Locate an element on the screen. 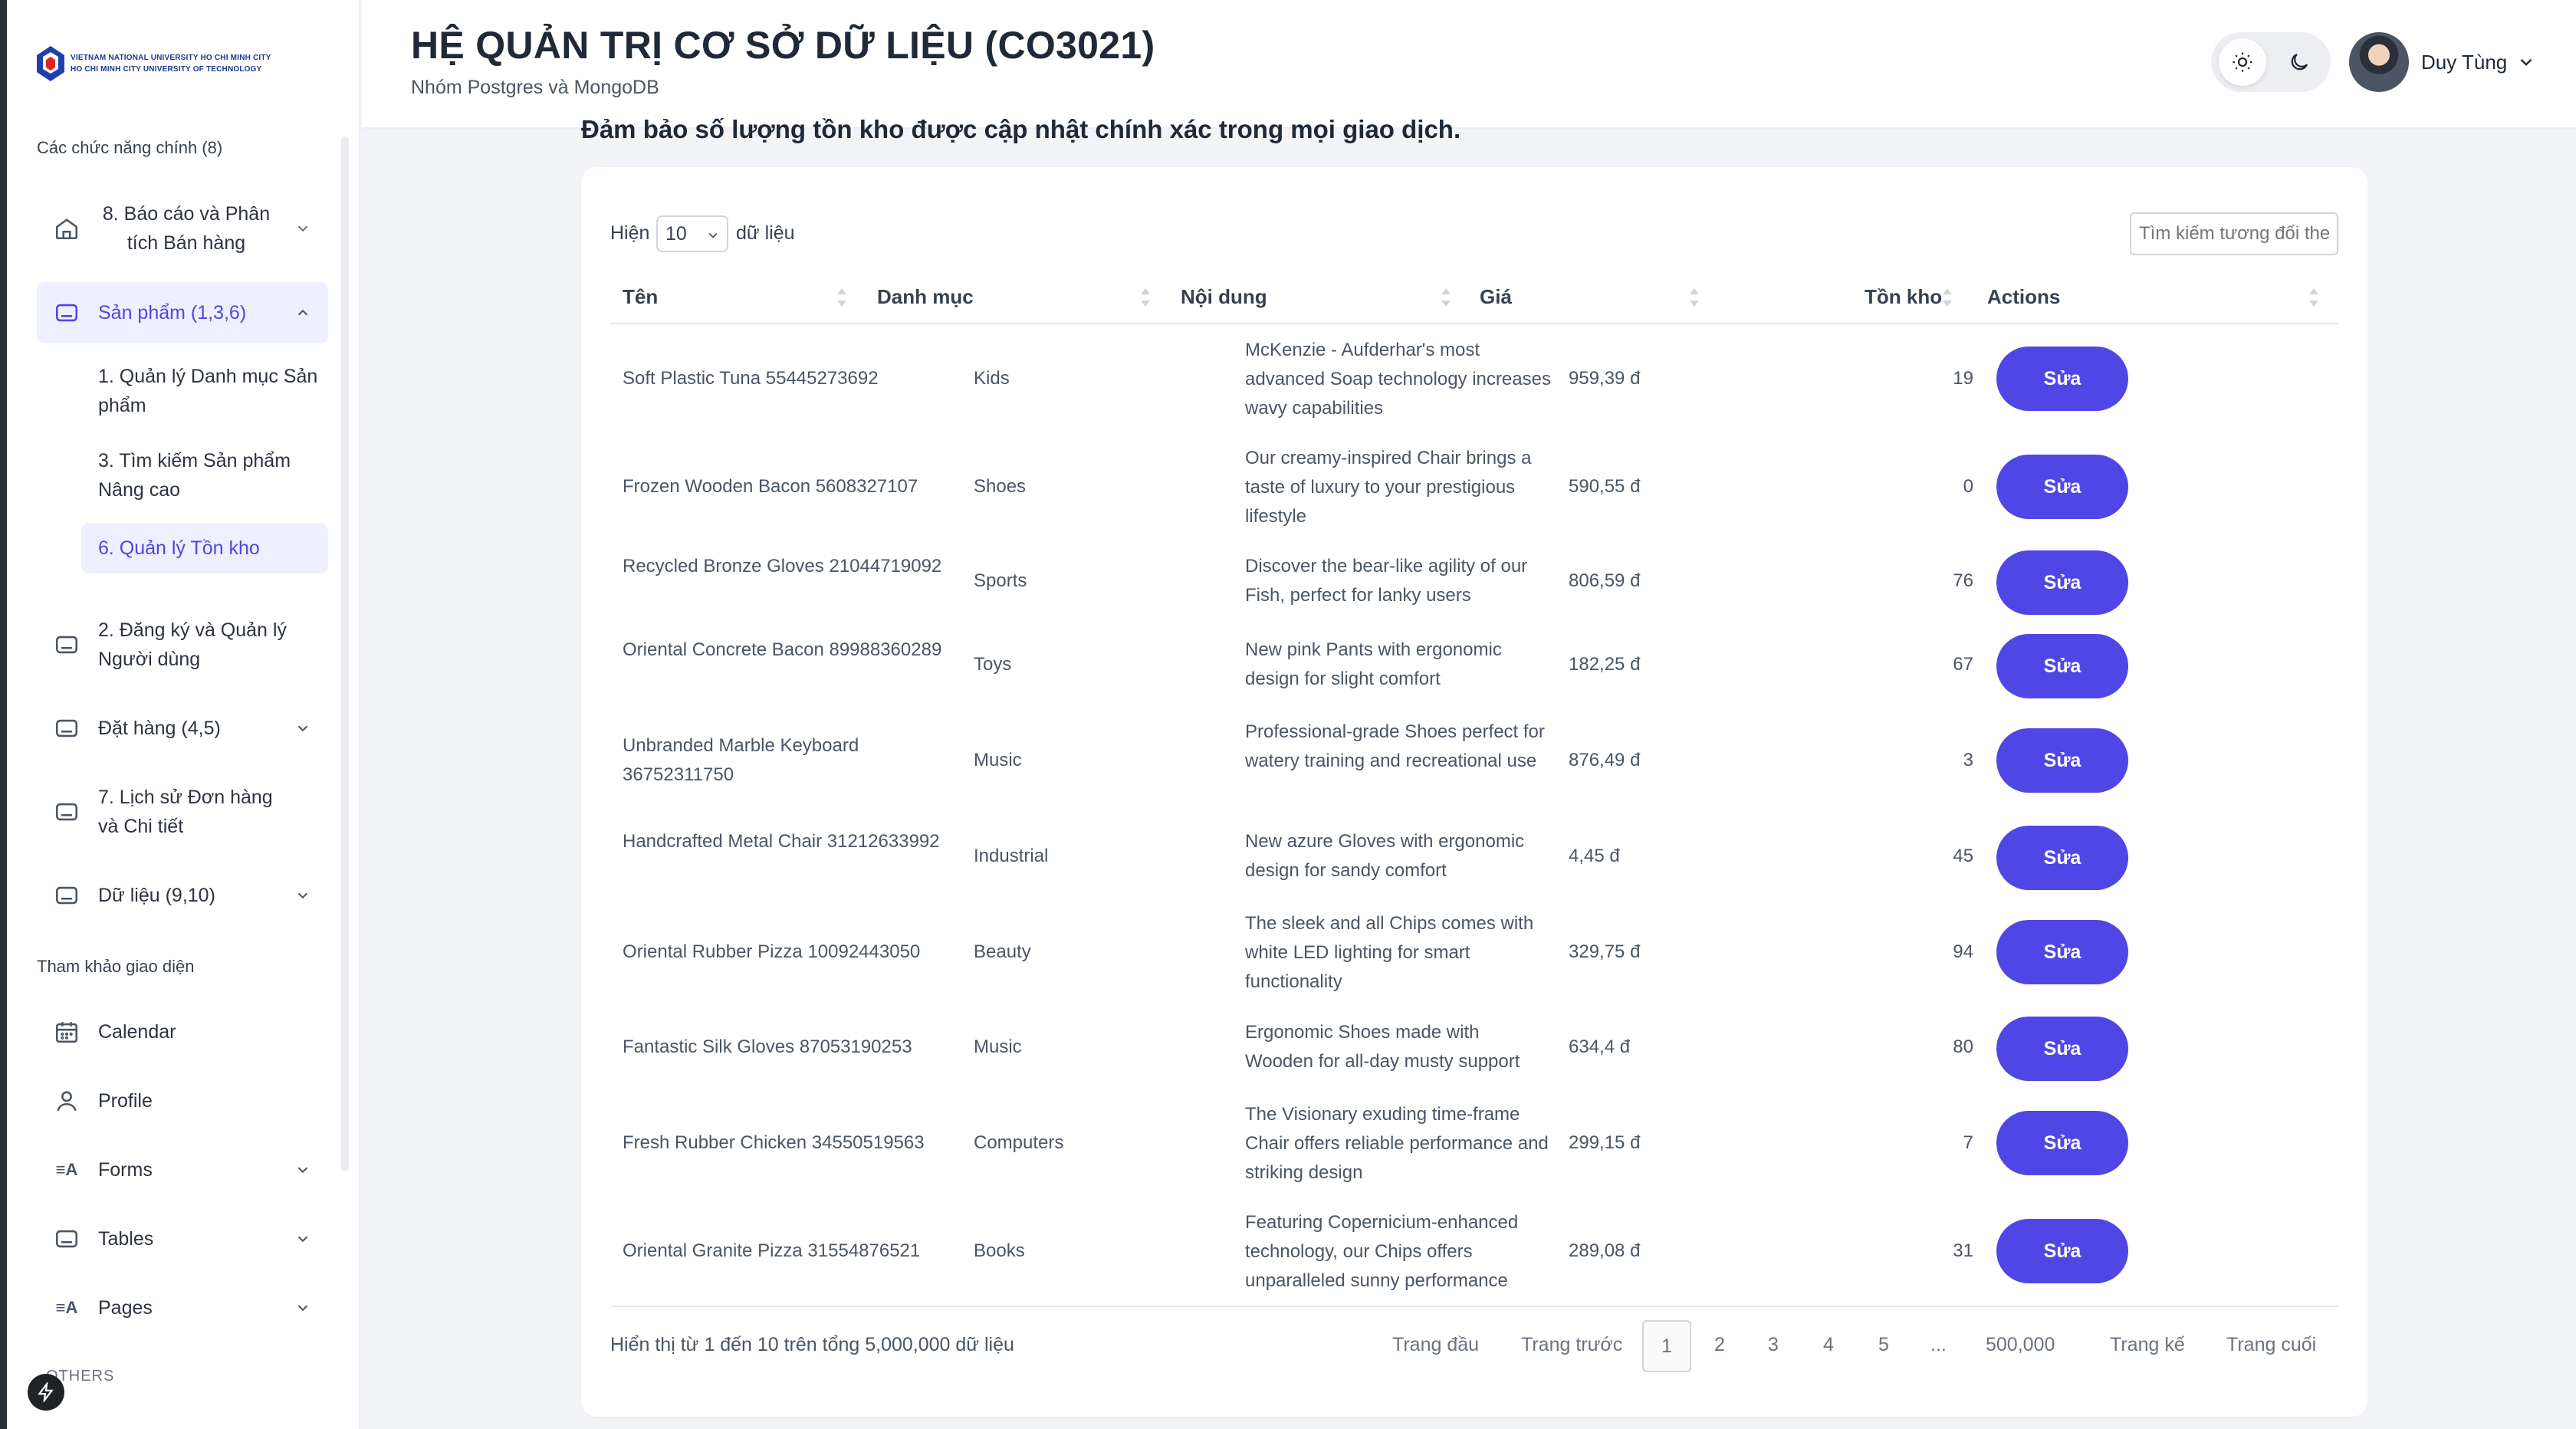 This screenshot has width=2576, height=1429. avatar is located at coordinates (2379, 62).